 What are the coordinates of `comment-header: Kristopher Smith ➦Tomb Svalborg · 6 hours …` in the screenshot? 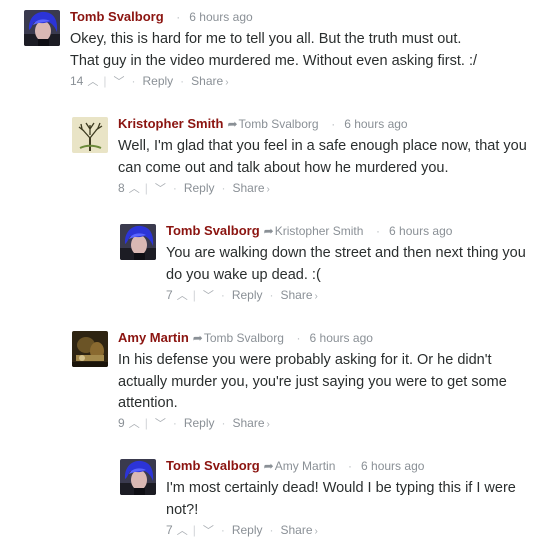 It's located at (263, 124).